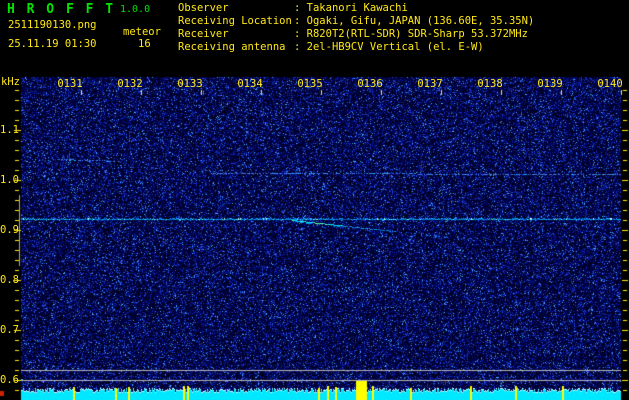  Describe the element at coordinates (61, 9) in the screenshot. I see `app-title: H R O F F T` at that location.